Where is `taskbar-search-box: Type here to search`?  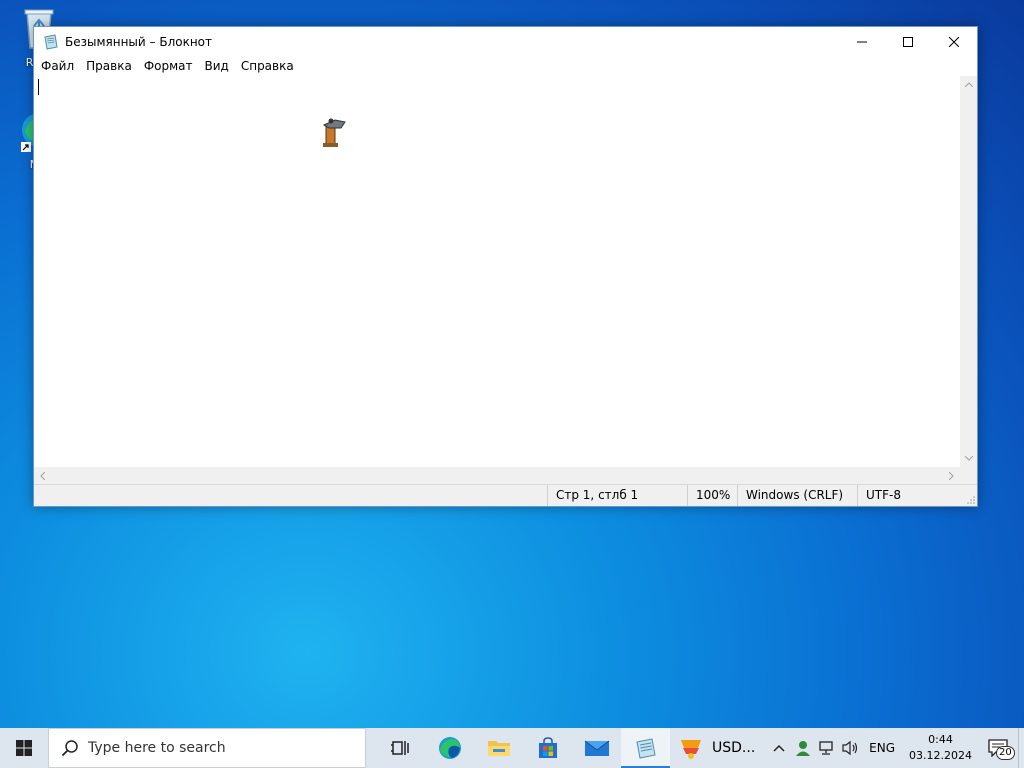 taskbar-search-box: Type here to search is located at coordinates (207, 748).